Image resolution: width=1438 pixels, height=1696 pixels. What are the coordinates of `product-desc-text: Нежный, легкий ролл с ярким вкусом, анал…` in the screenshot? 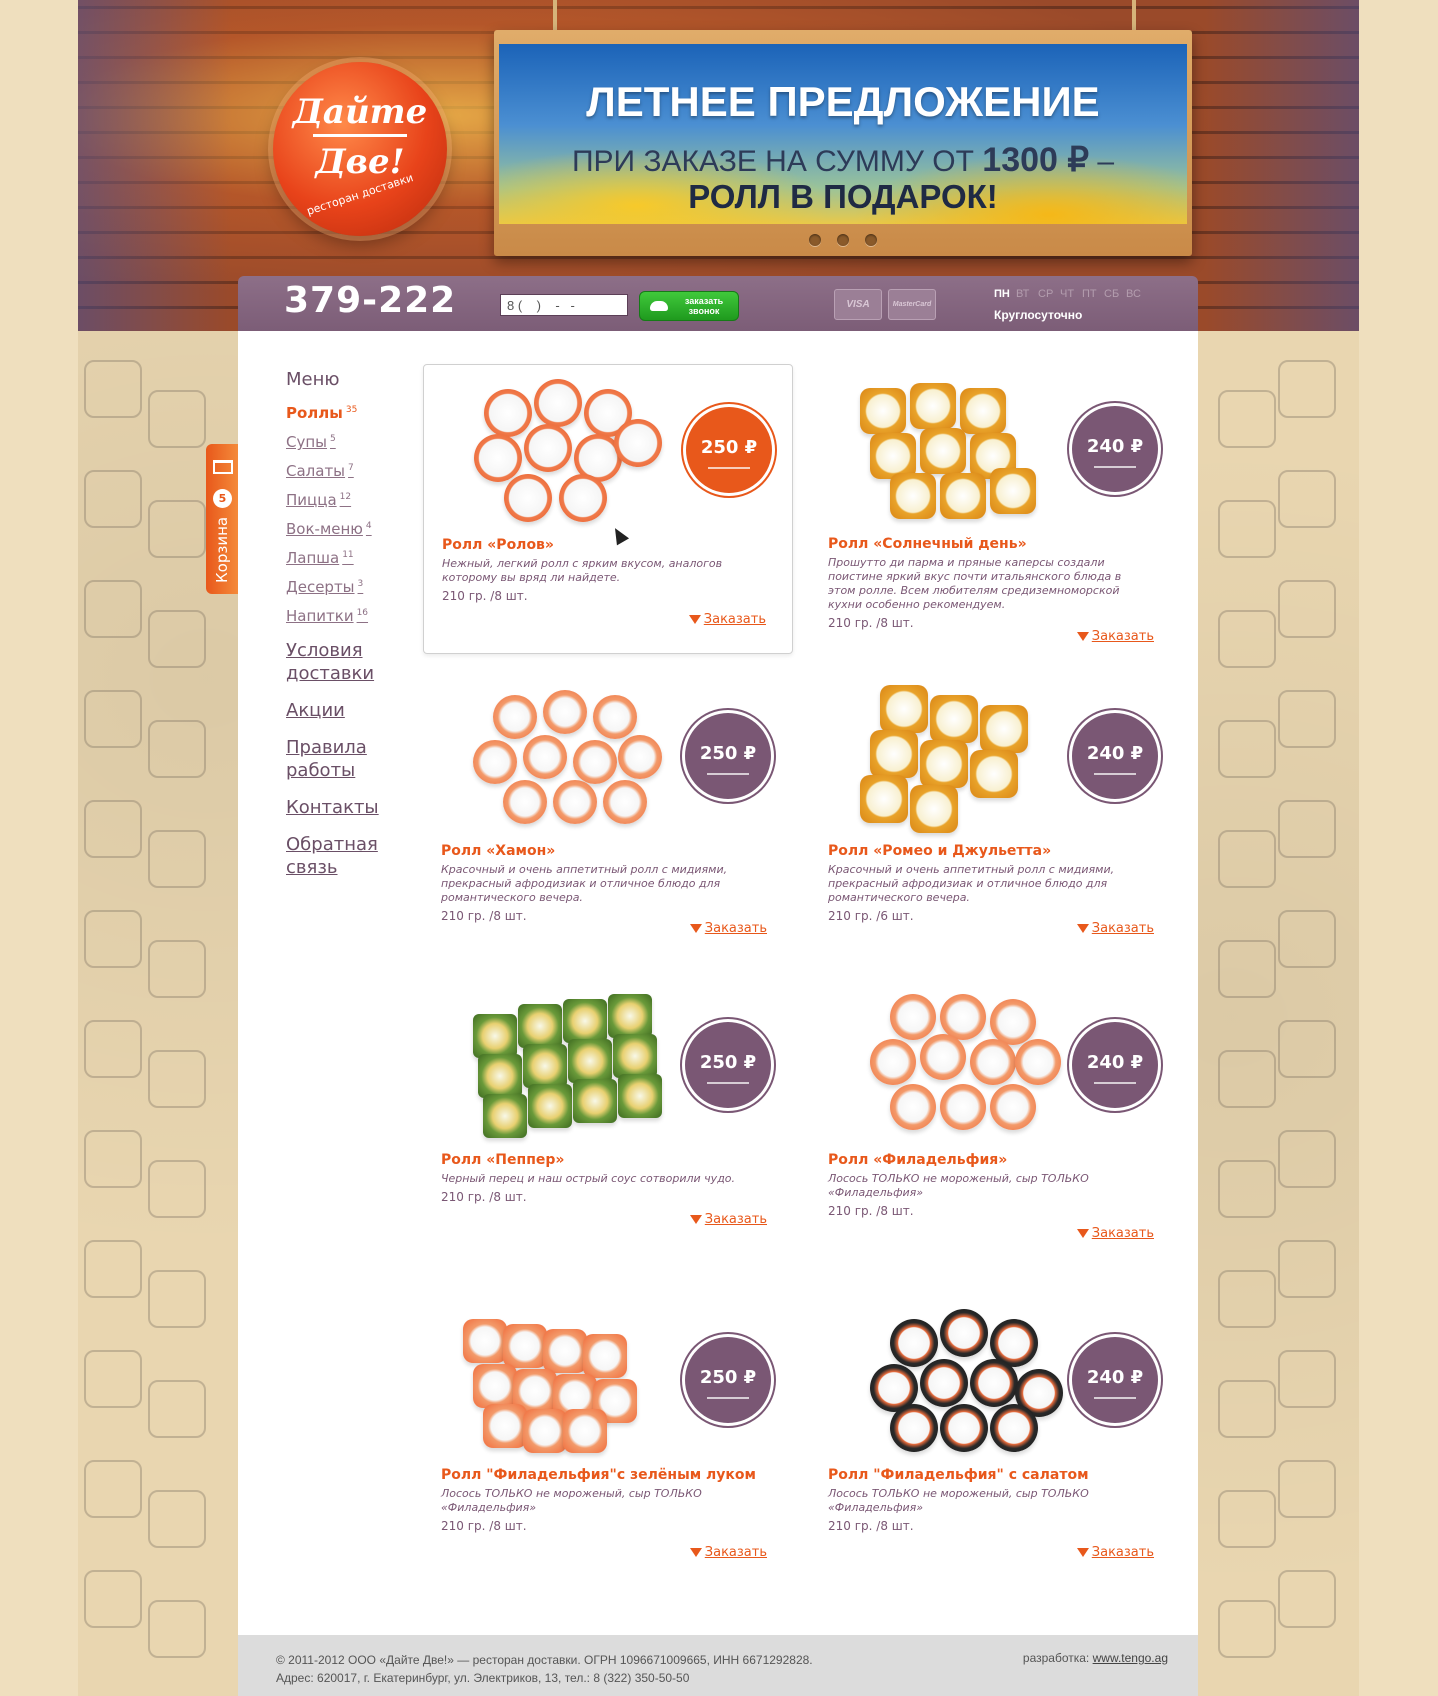 It's located at (582, 570).